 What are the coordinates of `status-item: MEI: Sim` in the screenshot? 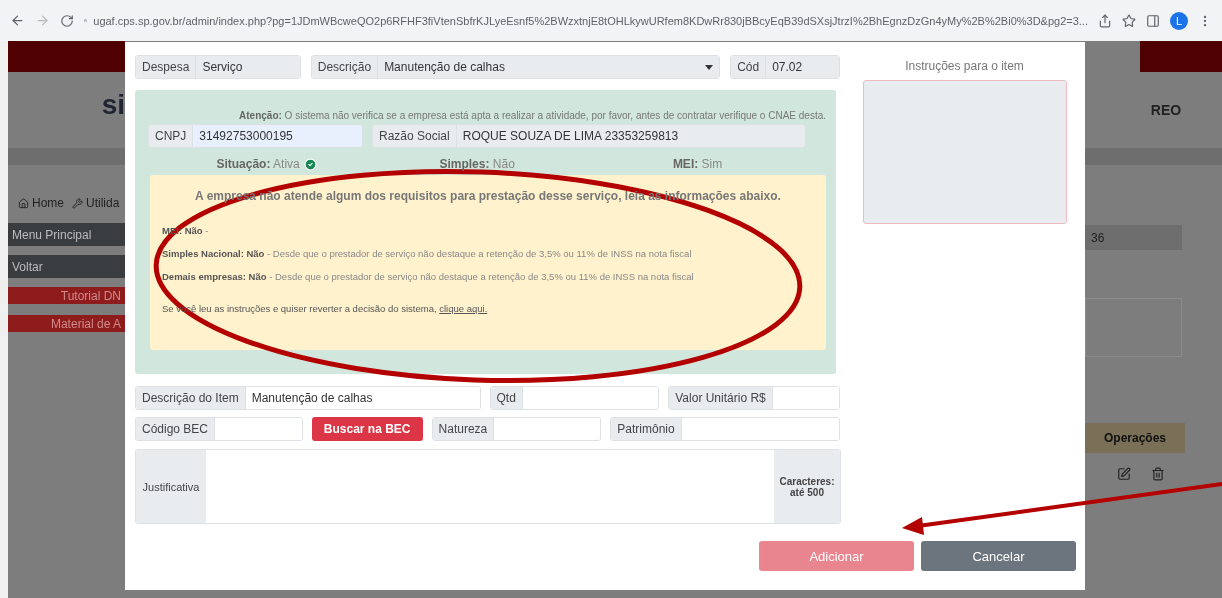 It's located at (697, 163).